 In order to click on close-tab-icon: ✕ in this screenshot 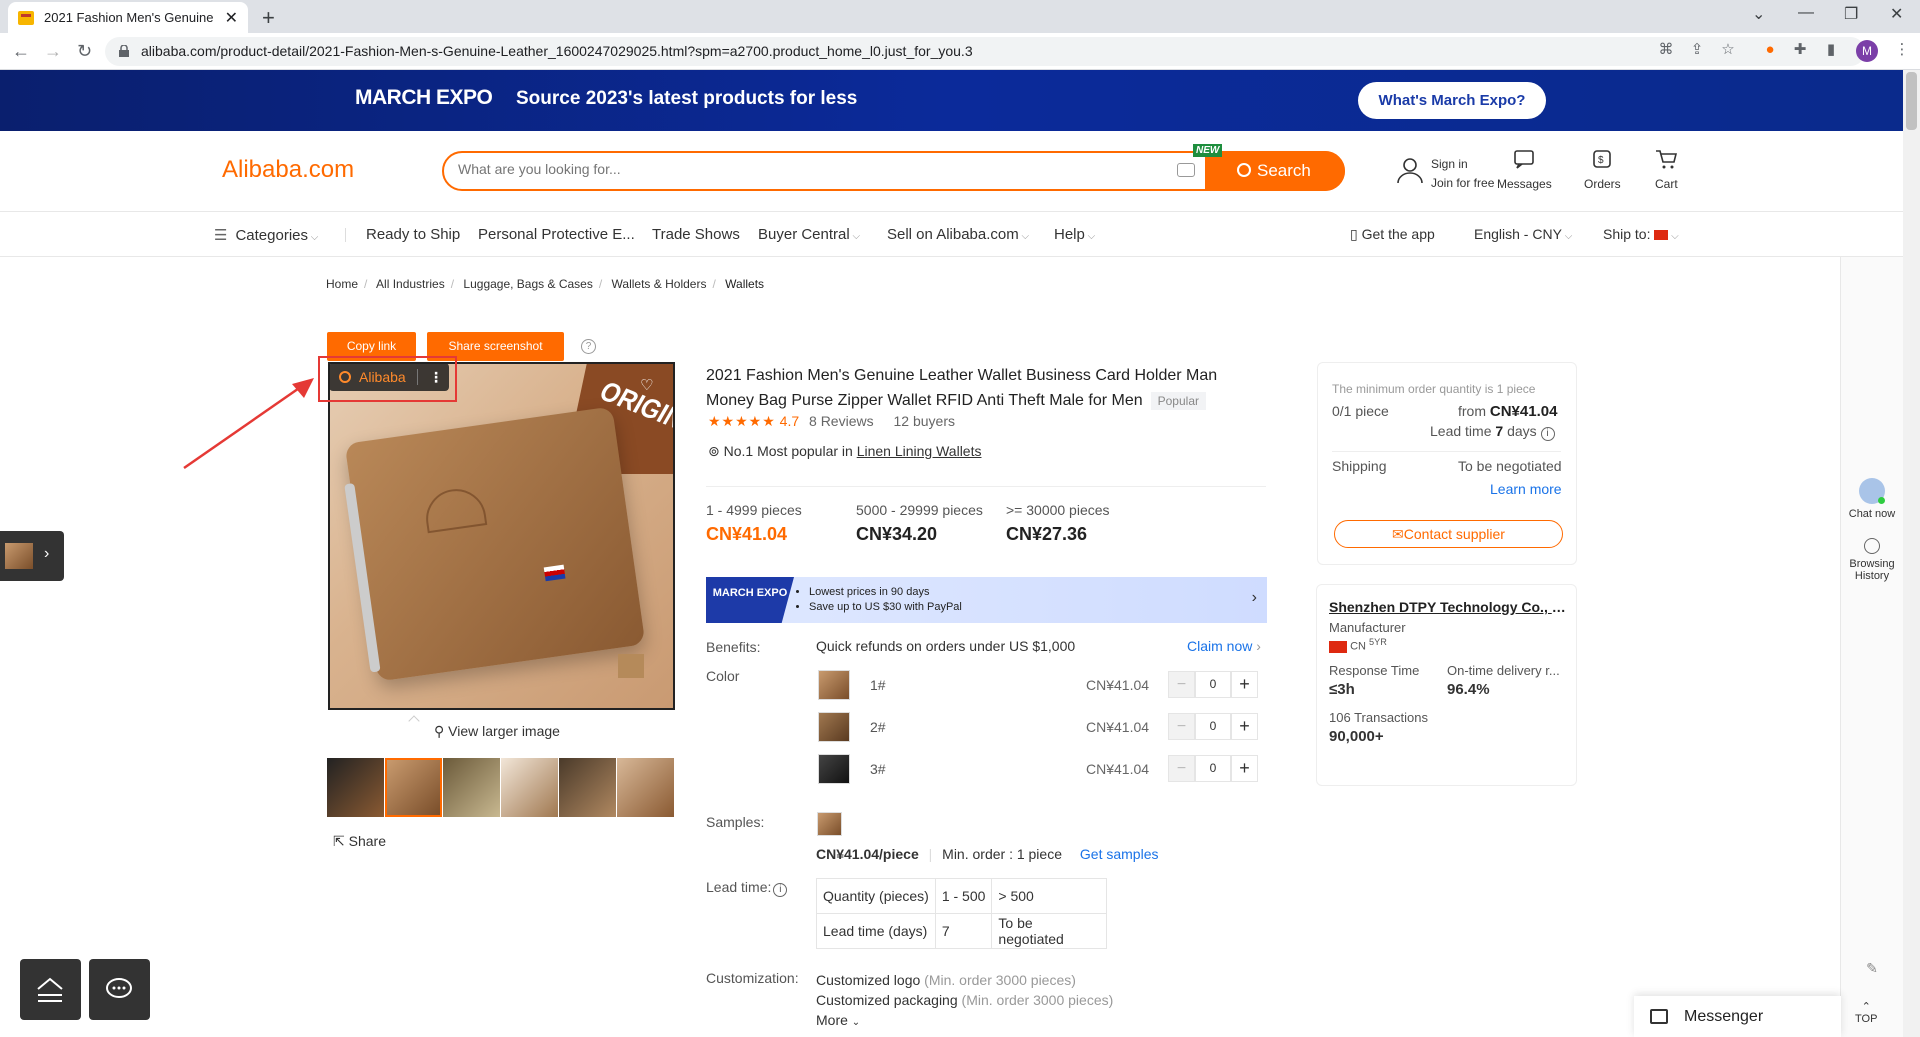, I will do `click(231, 18)`.